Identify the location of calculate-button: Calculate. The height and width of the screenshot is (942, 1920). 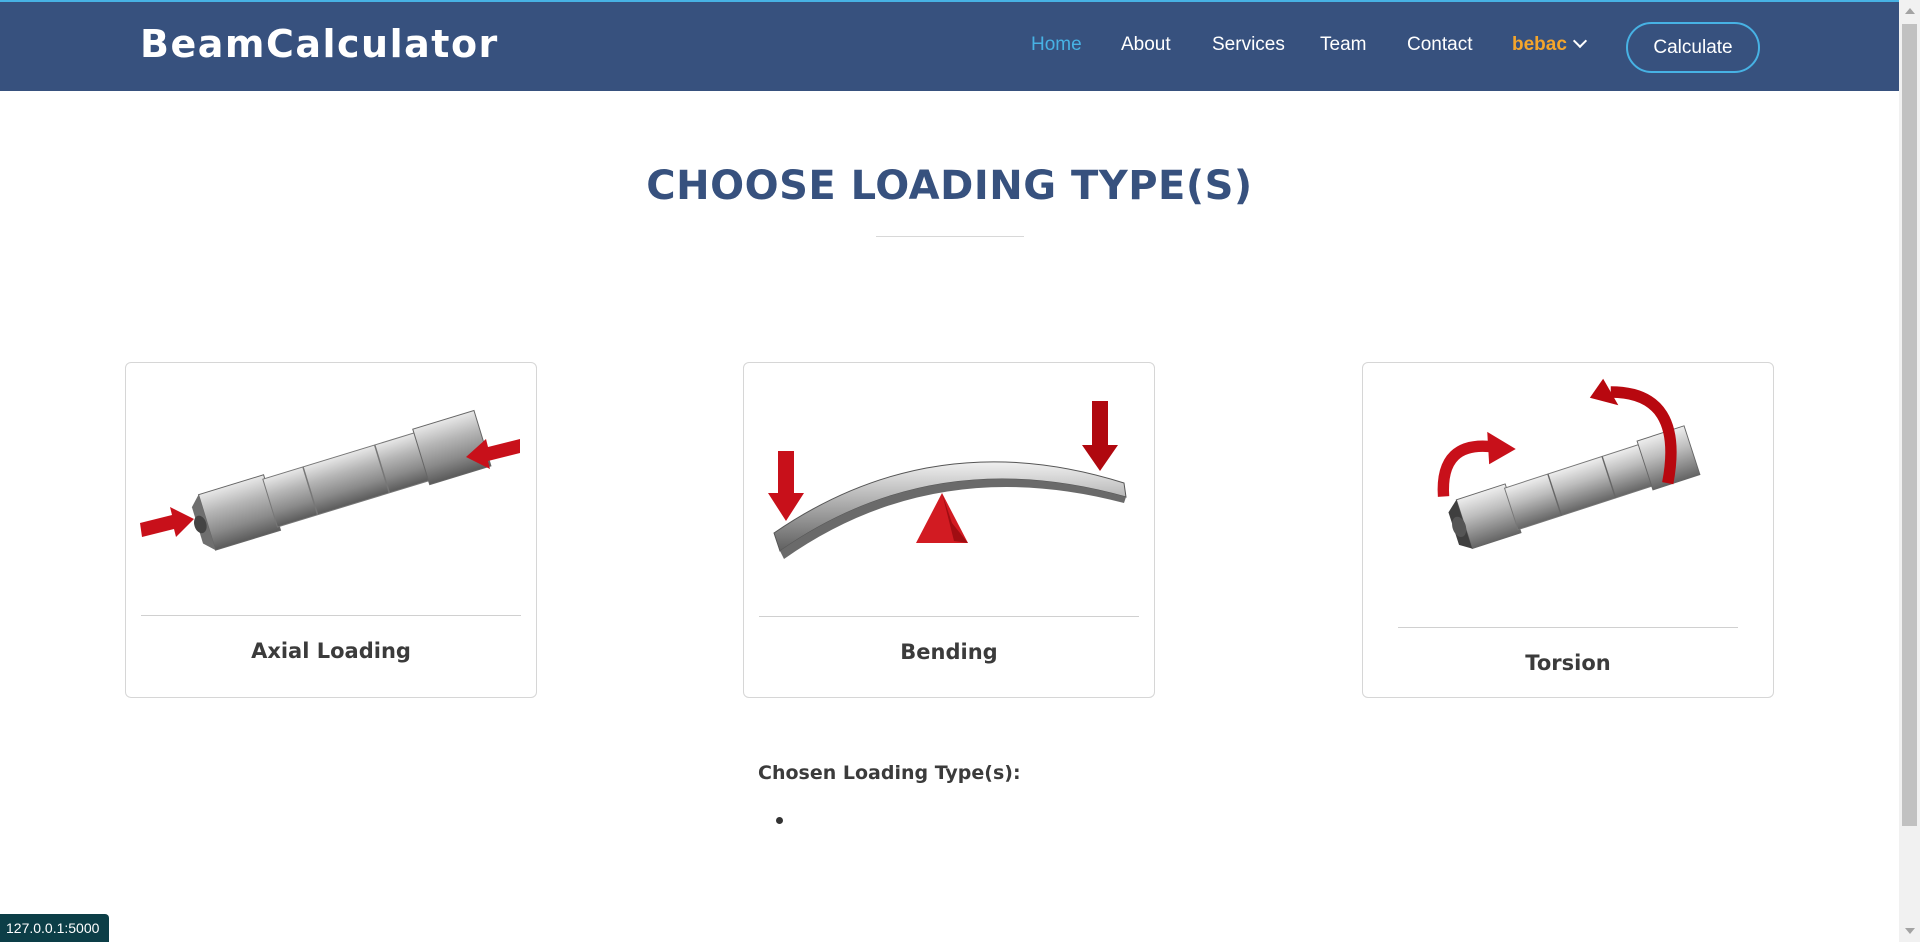
(1693, 47).